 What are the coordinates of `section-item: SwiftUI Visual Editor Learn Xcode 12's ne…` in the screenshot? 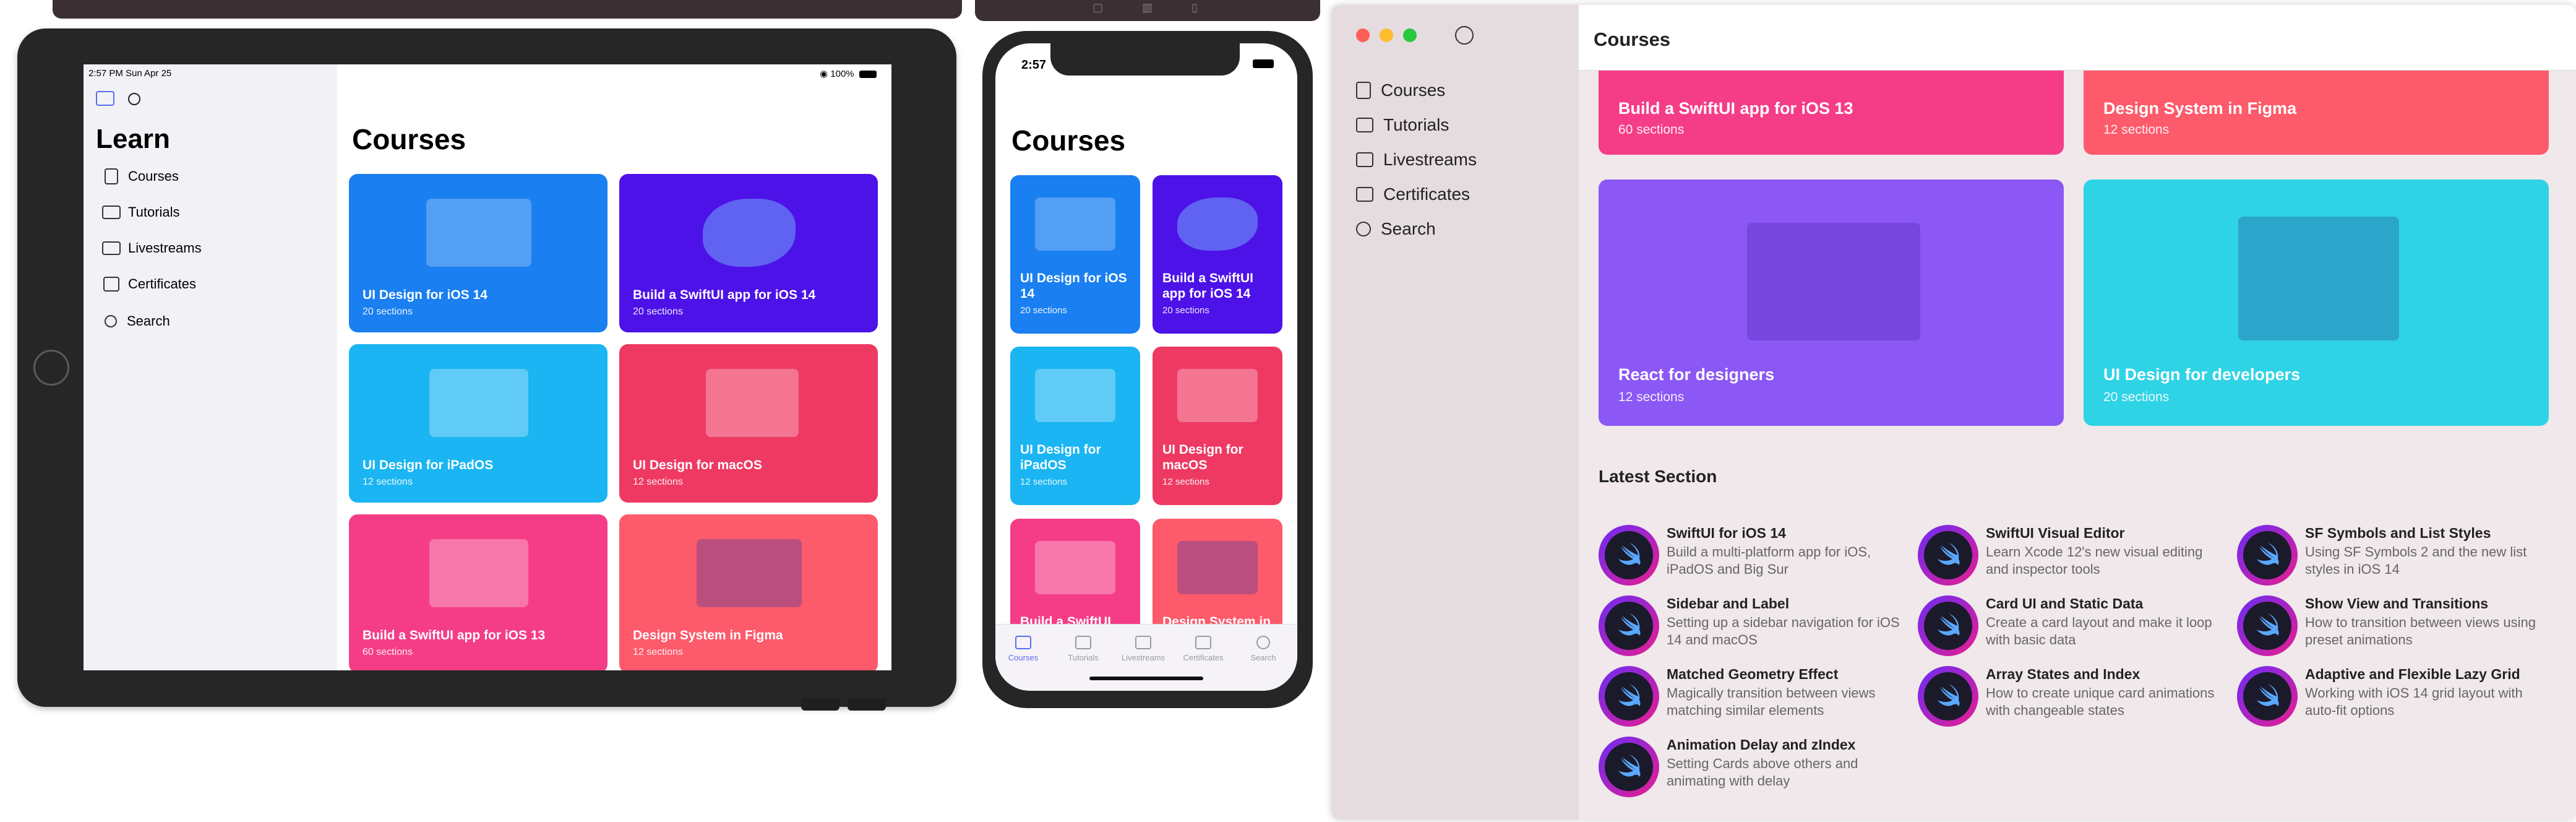 It's located at (2069, 559).